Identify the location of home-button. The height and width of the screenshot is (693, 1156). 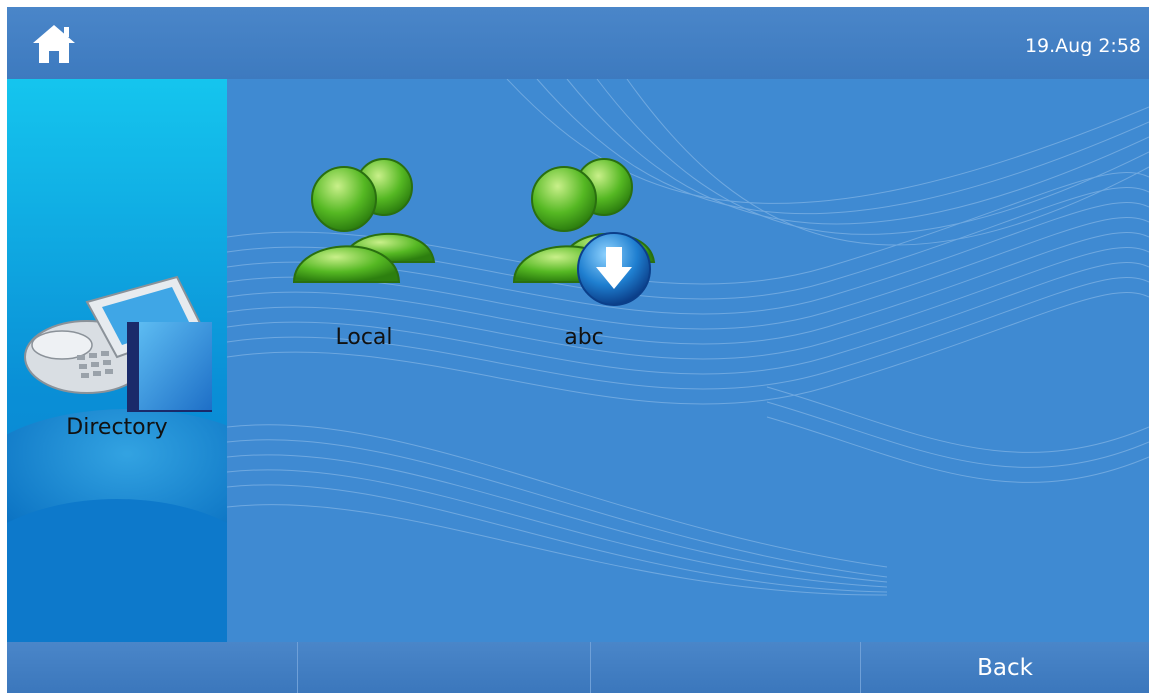
(54, 43).